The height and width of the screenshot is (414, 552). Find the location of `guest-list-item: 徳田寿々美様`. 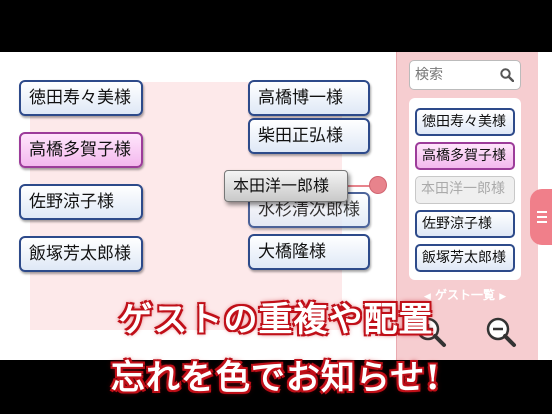

guest-list-item: 徳田寿々美様 is located at coordinates (465, 122).